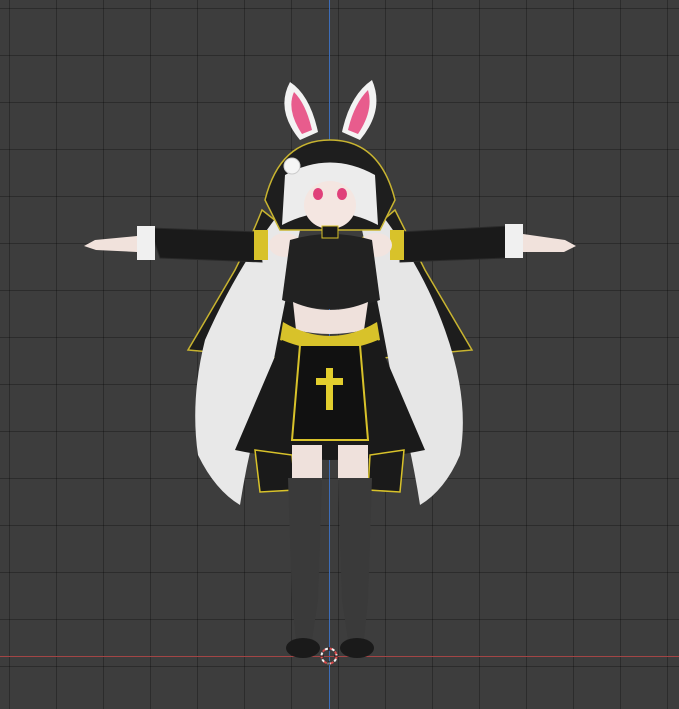 The image size is (679, 709). I want to click on right-stocking, so click(355, 559).